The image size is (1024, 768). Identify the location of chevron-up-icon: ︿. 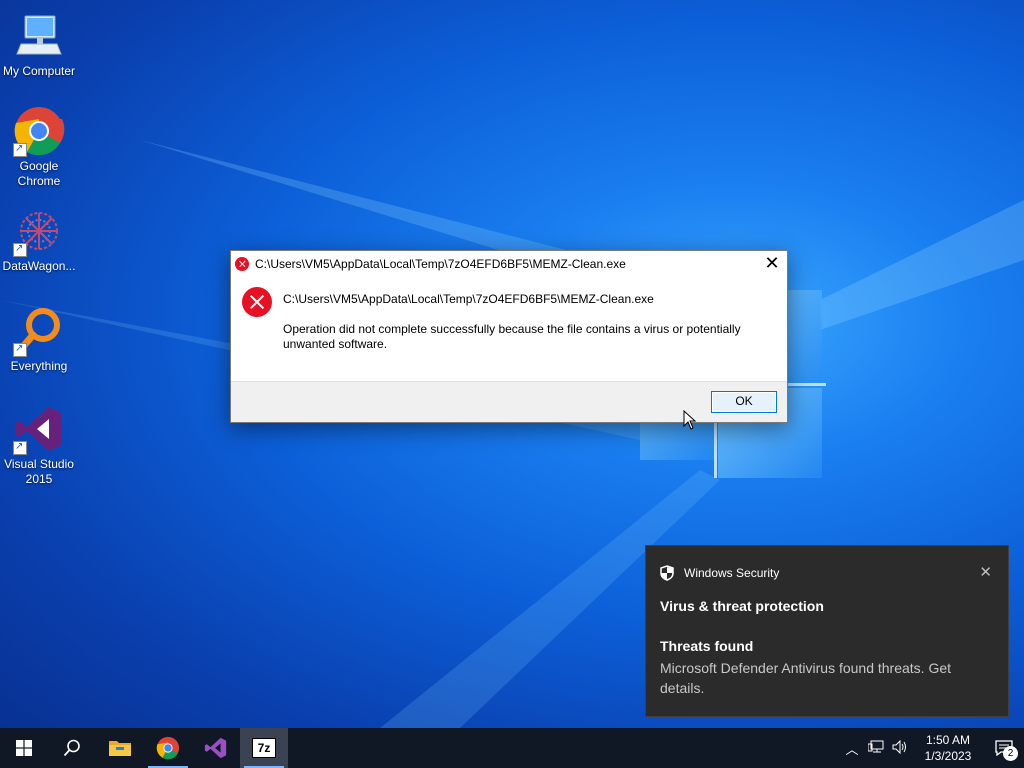
(852, 748).